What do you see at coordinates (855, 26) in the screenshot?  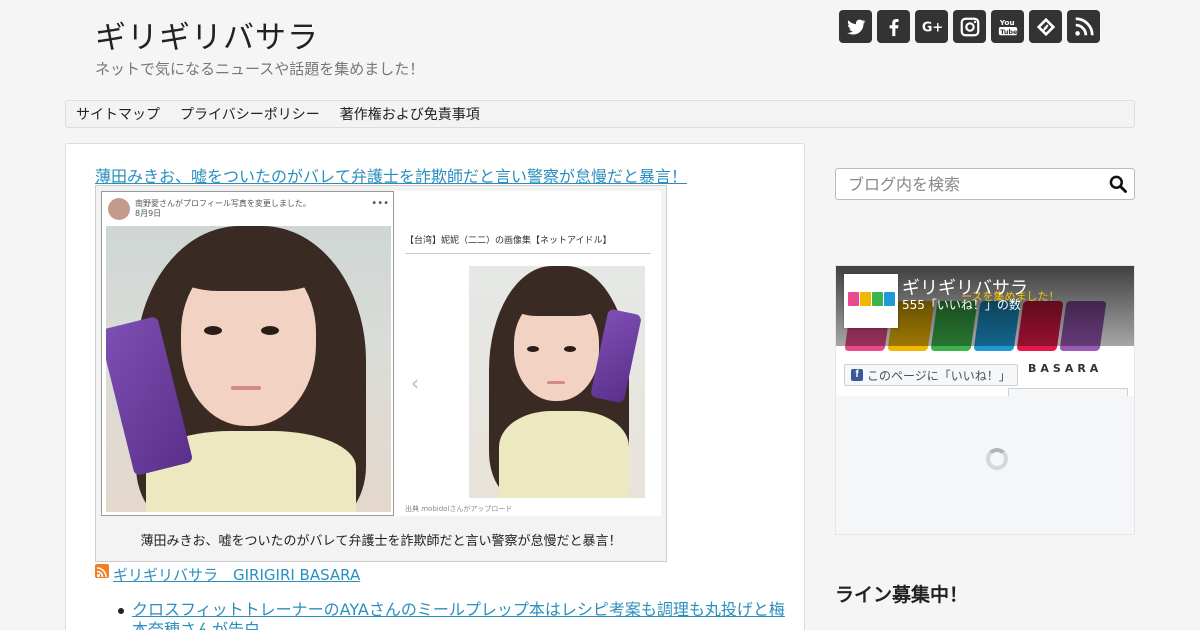 I see `twitter-icon` at bounding box center [855, 26].